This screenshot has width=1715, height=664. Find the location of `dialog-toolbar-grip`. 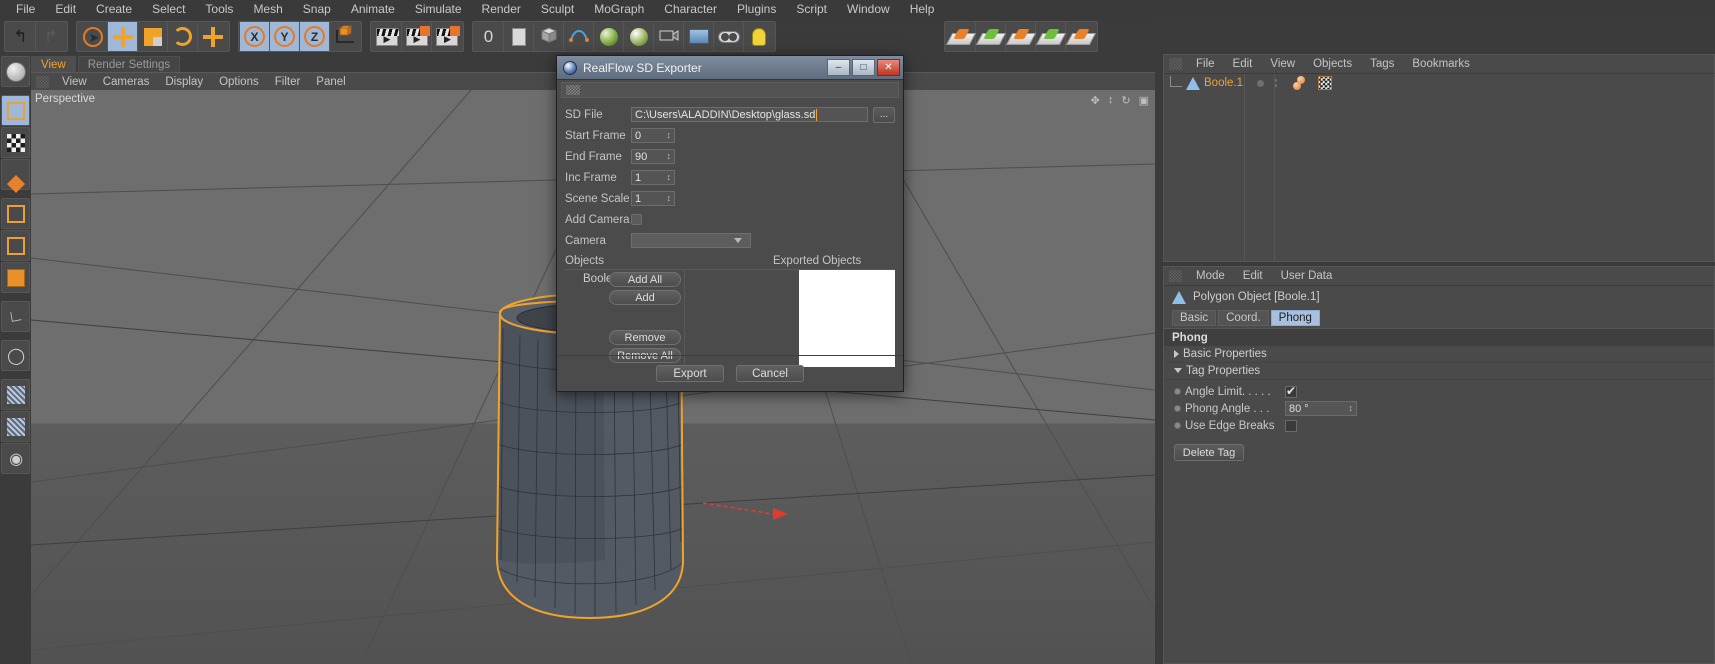

dialog-toolbar-grip is located at coordinates (730, 90).